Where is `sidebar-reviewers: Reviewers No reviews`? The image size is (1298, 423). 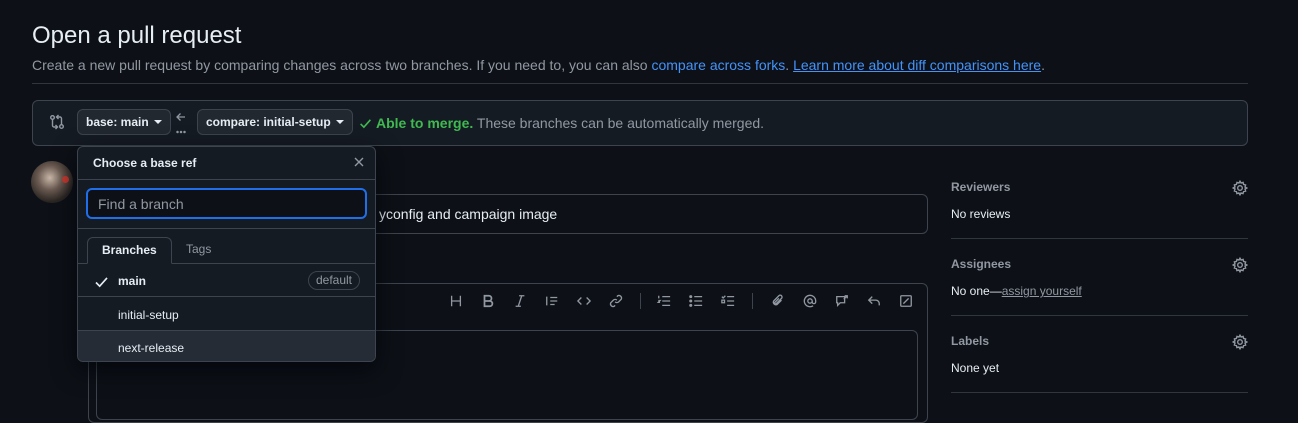
sidebar-reviewers: Reviewers No reviews is located at coordinates (1100, 200).